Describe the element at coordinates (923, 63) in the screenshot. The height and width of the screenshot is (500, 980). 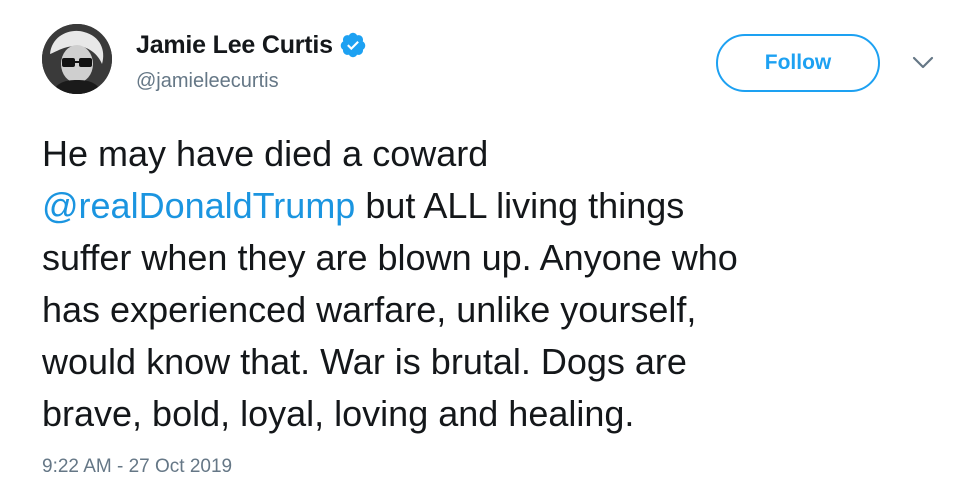
I see `chevron-down-icon` at that location.